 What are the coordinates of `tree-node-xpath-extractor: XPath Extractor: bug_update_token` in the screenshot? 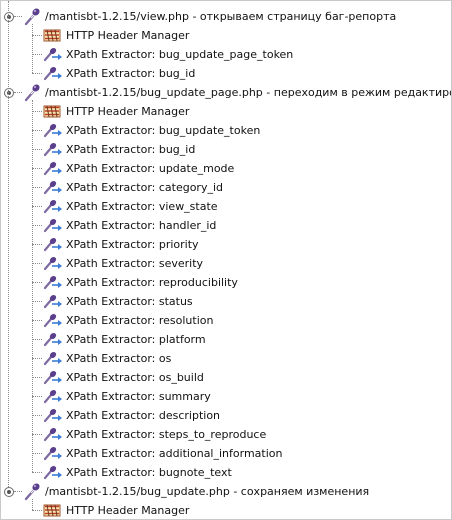 It's located at (226, 130).